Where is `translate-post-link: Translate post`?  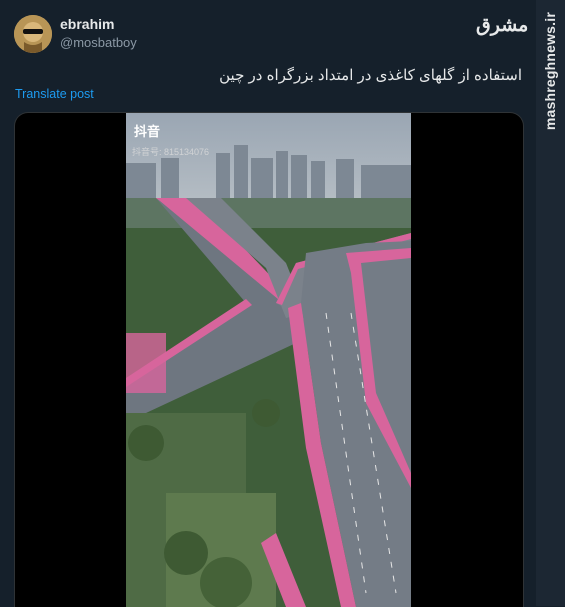 translate-post-link: Translate post is located at coordinates (54, 94).